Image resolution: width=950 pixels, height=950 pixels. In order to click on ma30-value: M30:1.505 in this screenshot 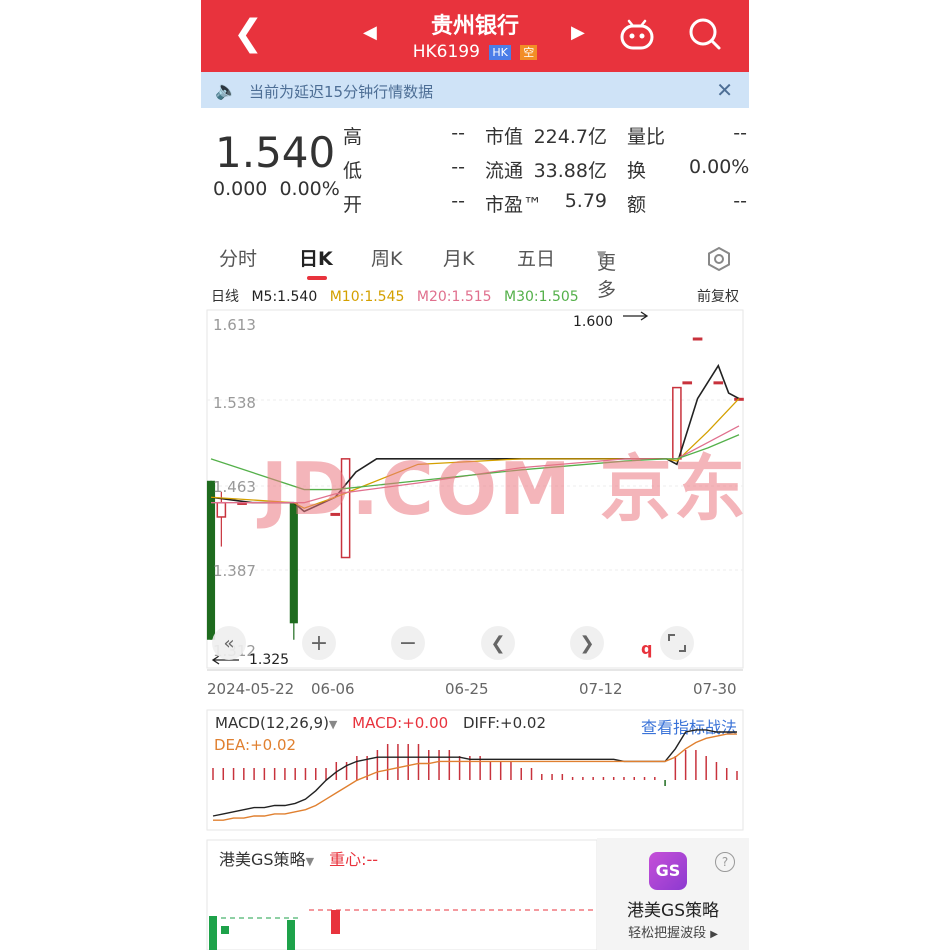, I will do `click(541, 297)`.